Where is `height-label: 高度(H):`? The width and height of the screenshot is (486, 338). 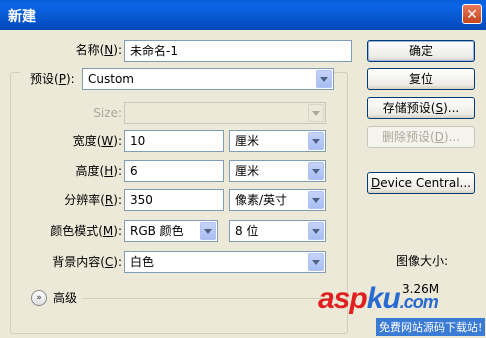
height-label: 高度(H): is located at coordinates (98, 171).